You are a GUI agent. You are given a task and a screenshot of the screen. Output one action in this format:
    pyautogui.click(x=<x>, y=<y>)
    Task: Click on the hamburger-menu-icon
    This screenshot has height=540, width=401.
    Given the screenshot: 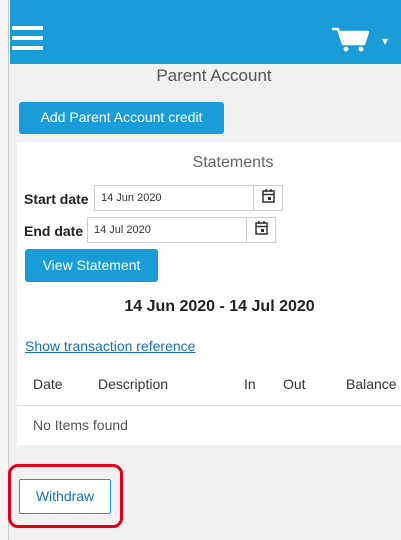 What is the action you would take?
    pyautogui.click(x=27, y=38)
    